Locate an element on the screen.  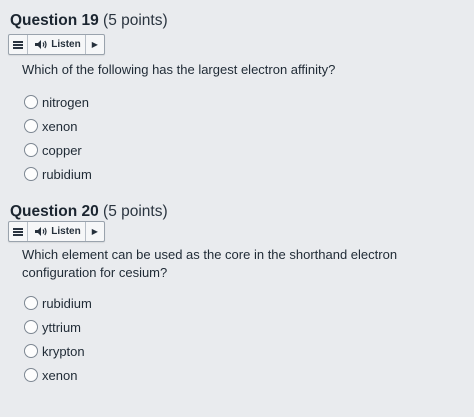
answer-option: krypton is located at coordinates (58, 351).